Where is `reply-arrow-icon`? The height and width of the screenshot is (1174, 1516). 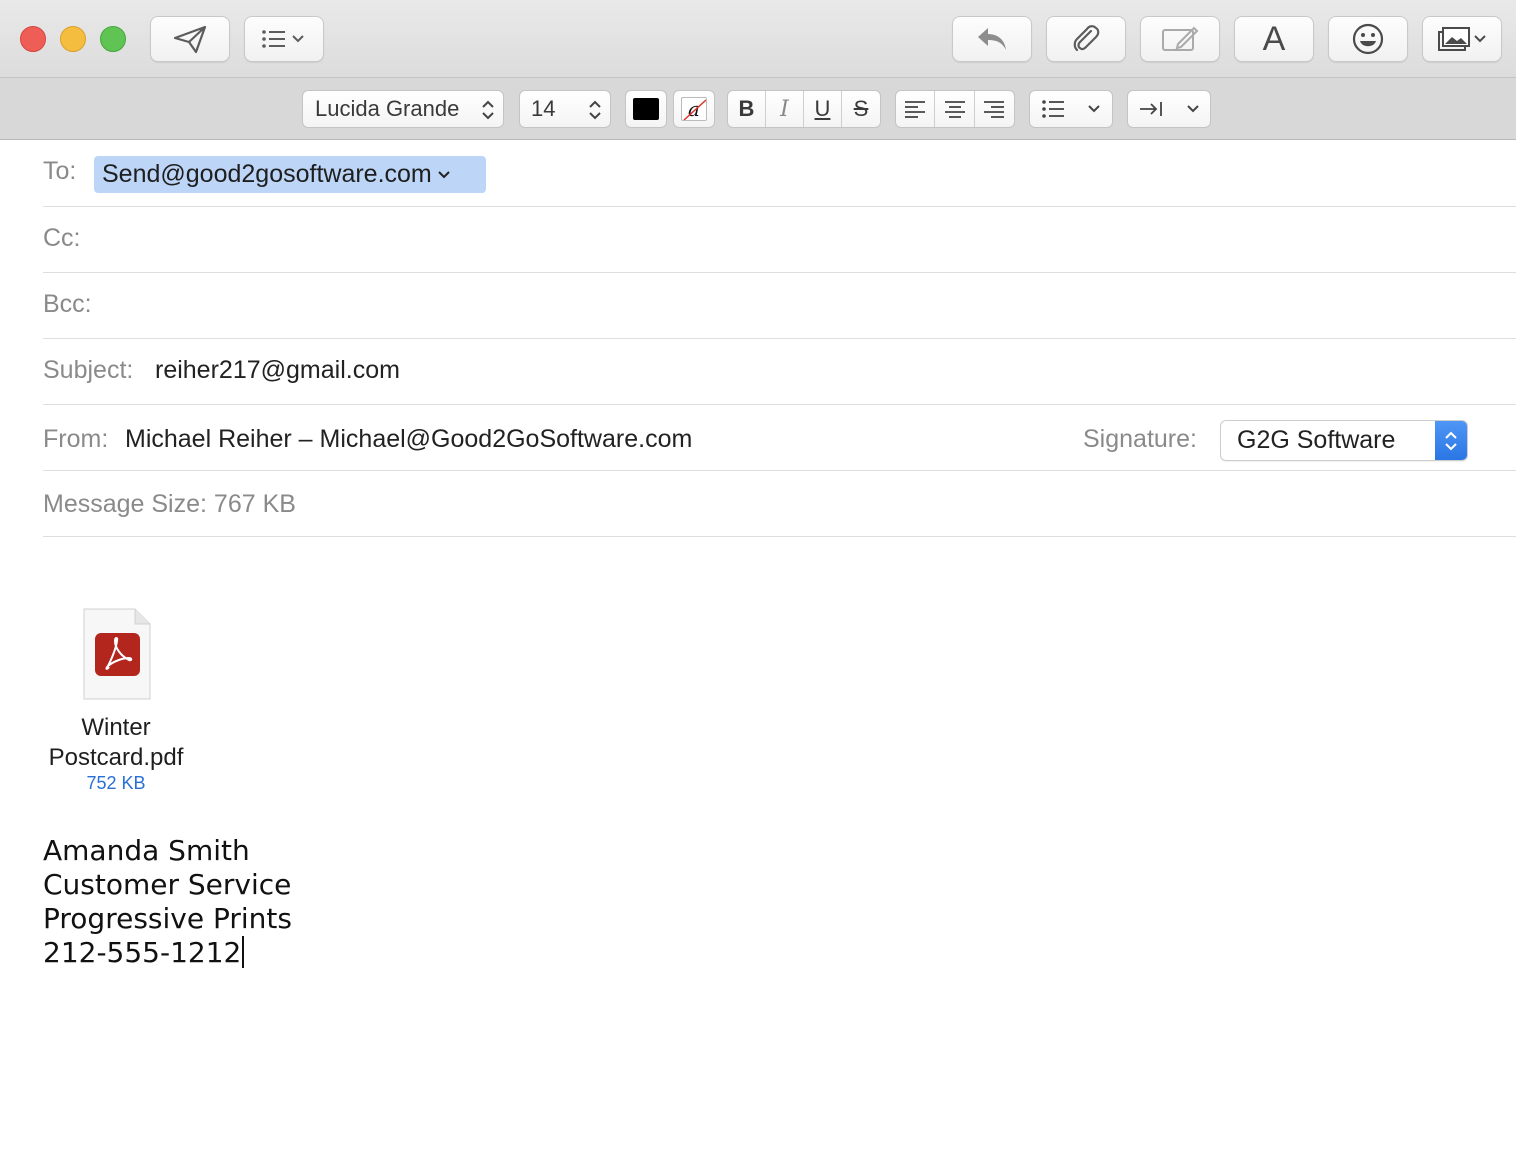 reply-arrow-icon is located at coordinates (992, 39).